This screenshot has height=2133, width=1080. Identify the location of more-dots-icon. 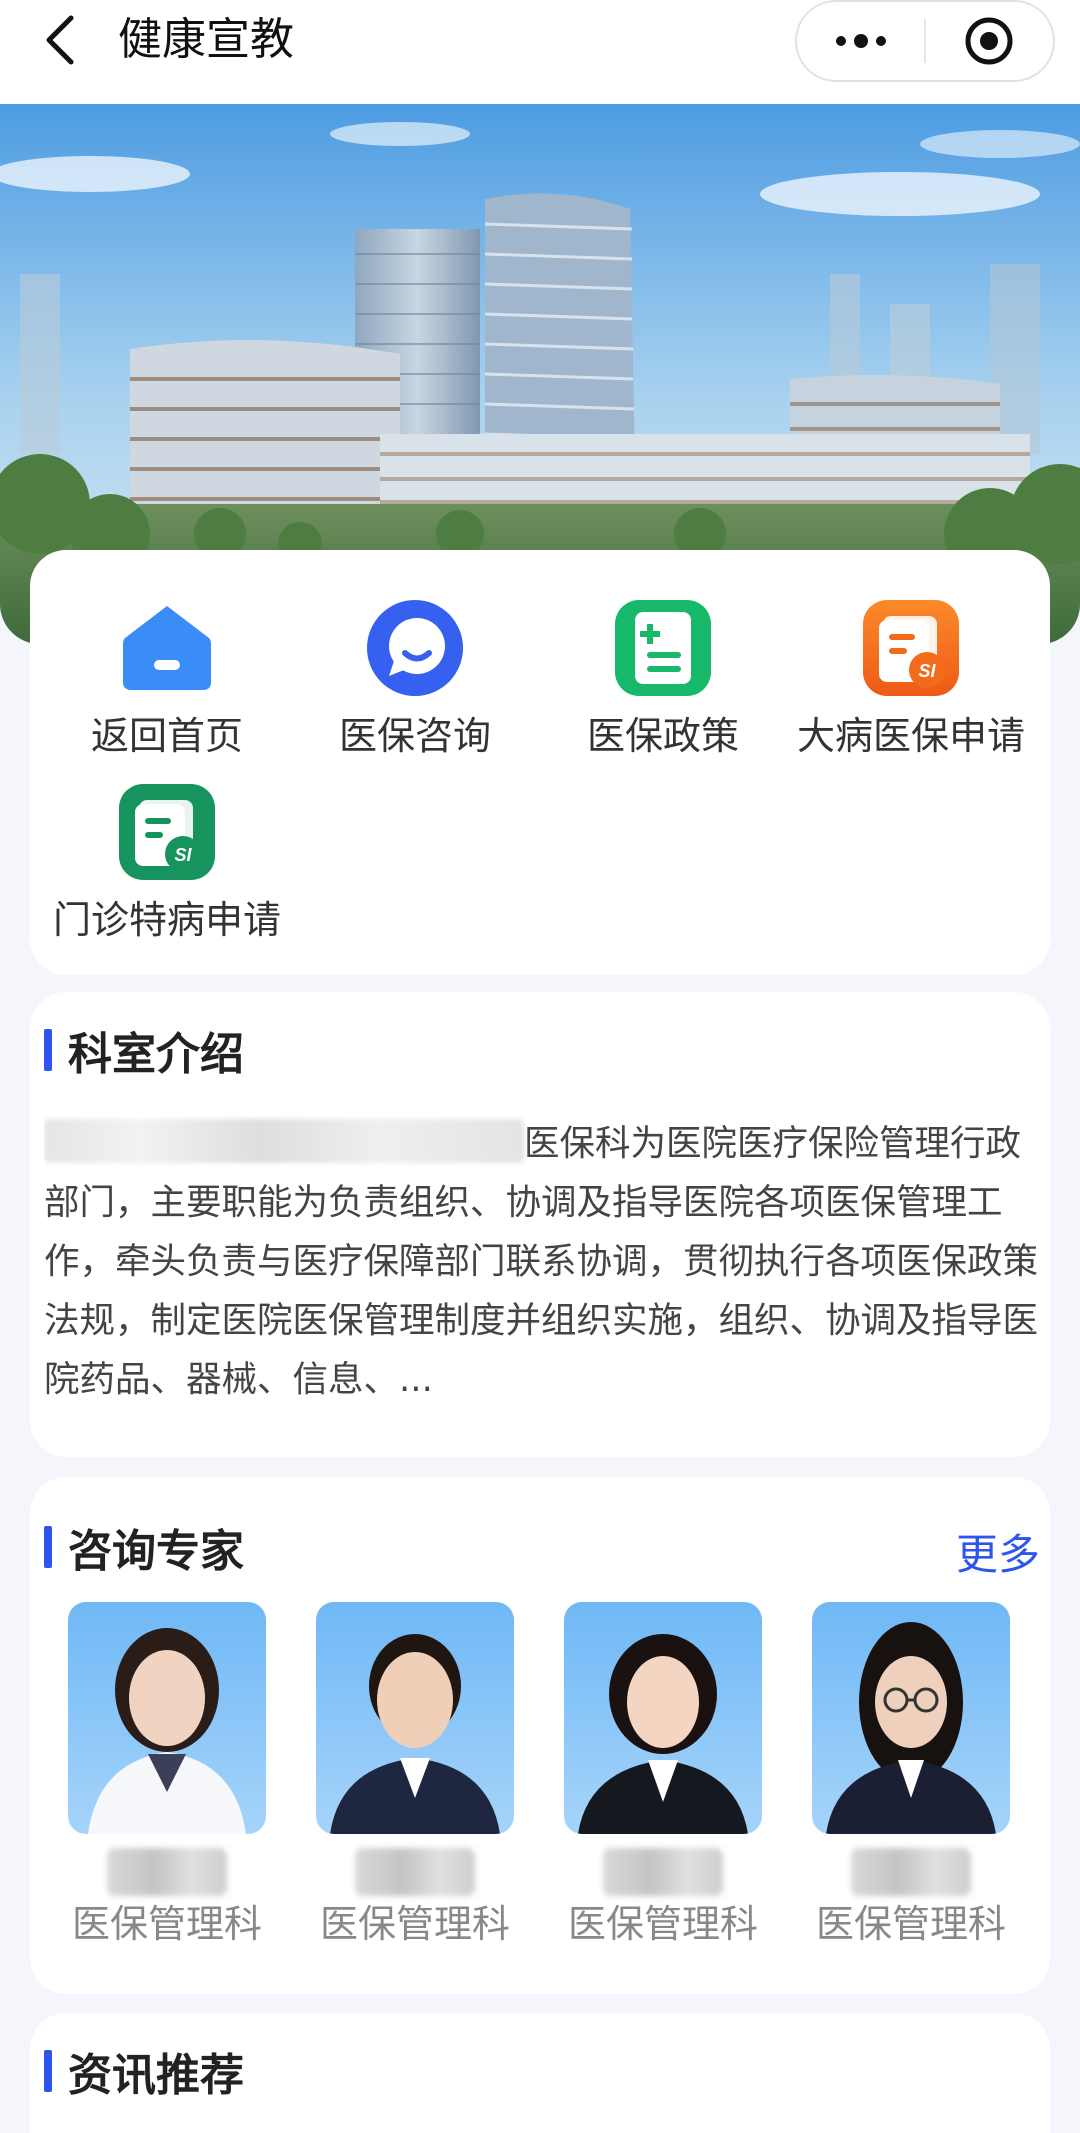
(860, 41).